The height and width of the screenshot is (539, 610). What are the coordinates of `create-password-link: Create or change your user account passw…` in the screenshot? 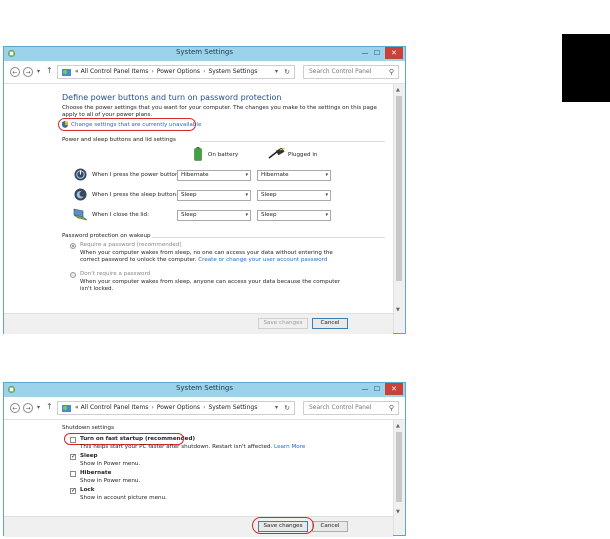 It's located at (262, 260).